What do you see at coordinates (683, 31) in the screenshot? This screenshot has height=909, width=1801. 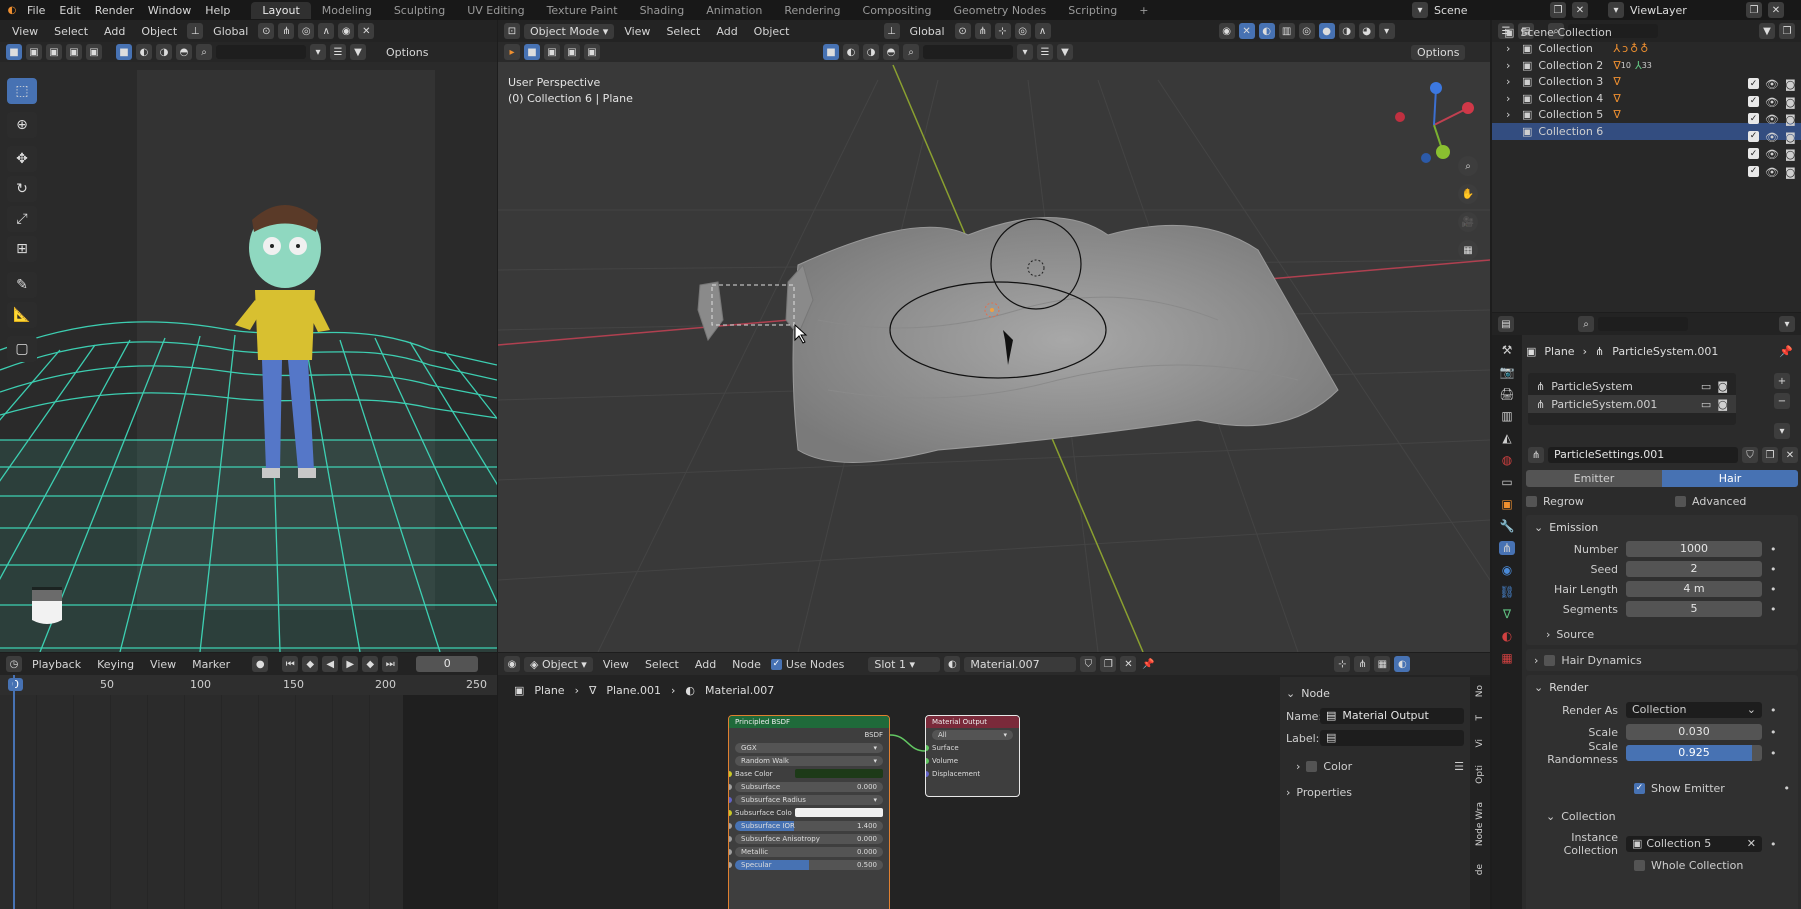 I see `main-select-menu: Select` at bounding box center [683, 31].